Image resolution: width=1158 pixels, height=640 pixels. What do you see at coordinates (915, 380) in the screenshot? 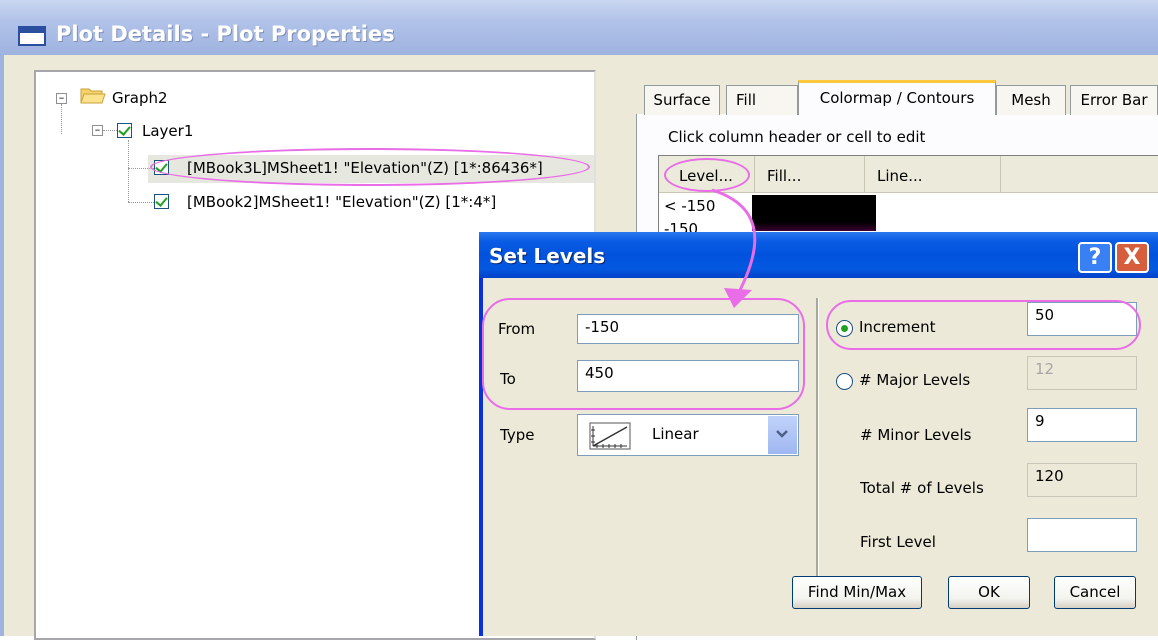
I see `major-levels-label: # Major Levels` at bounding box center [915, 380].